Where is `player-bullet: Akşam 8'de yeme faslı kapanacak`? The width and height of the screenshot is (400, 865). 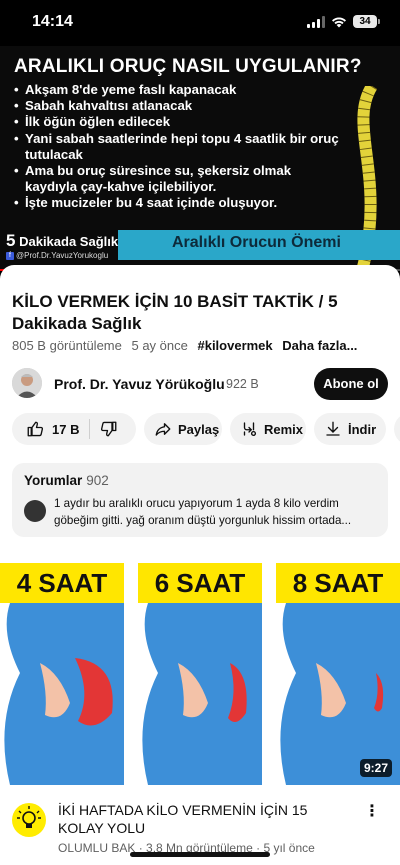
player-bullet: Akşam 8'de yeme faslı kapanacak is located at coordinates (179, 90).